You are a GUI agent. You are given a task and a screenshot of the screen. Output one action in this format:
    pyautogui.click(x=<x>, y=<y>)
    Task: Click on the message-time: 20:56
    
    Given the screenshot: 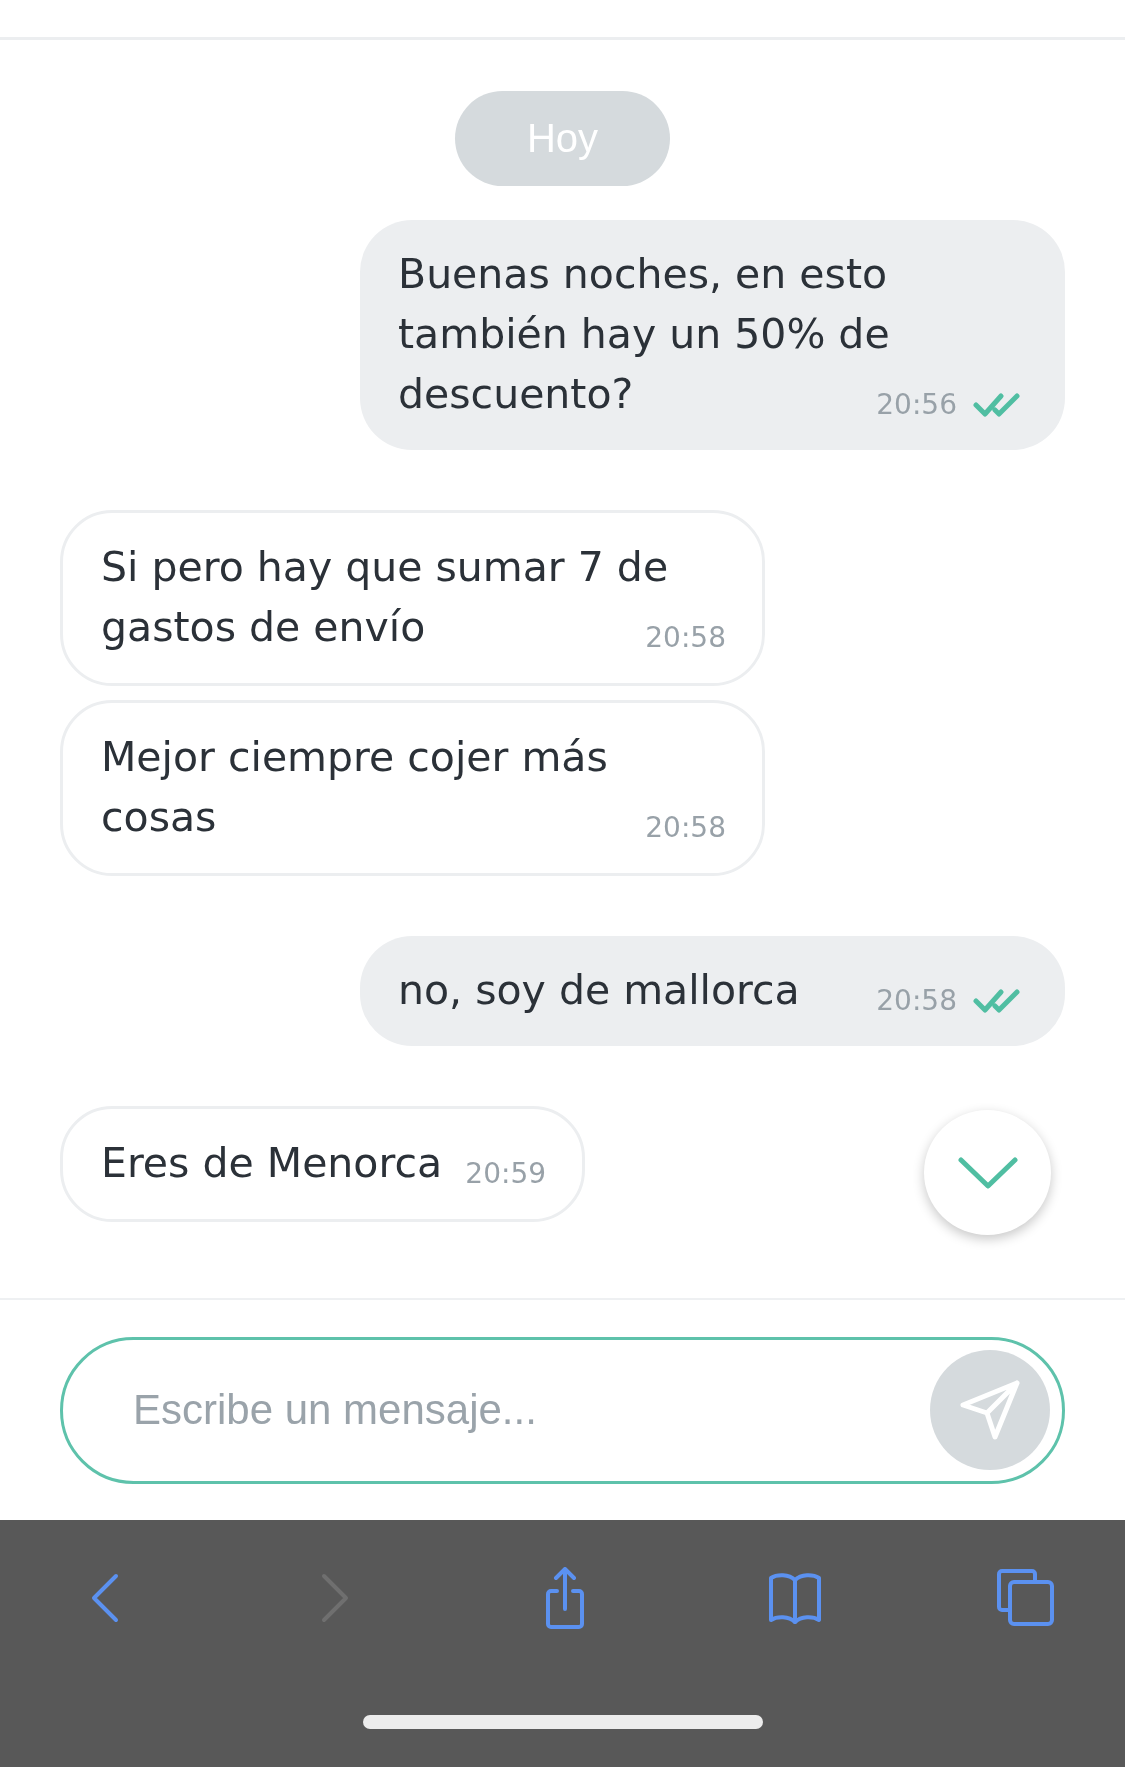 What is the action you would take?
    pyautogui.click(x=916, y=405)
    